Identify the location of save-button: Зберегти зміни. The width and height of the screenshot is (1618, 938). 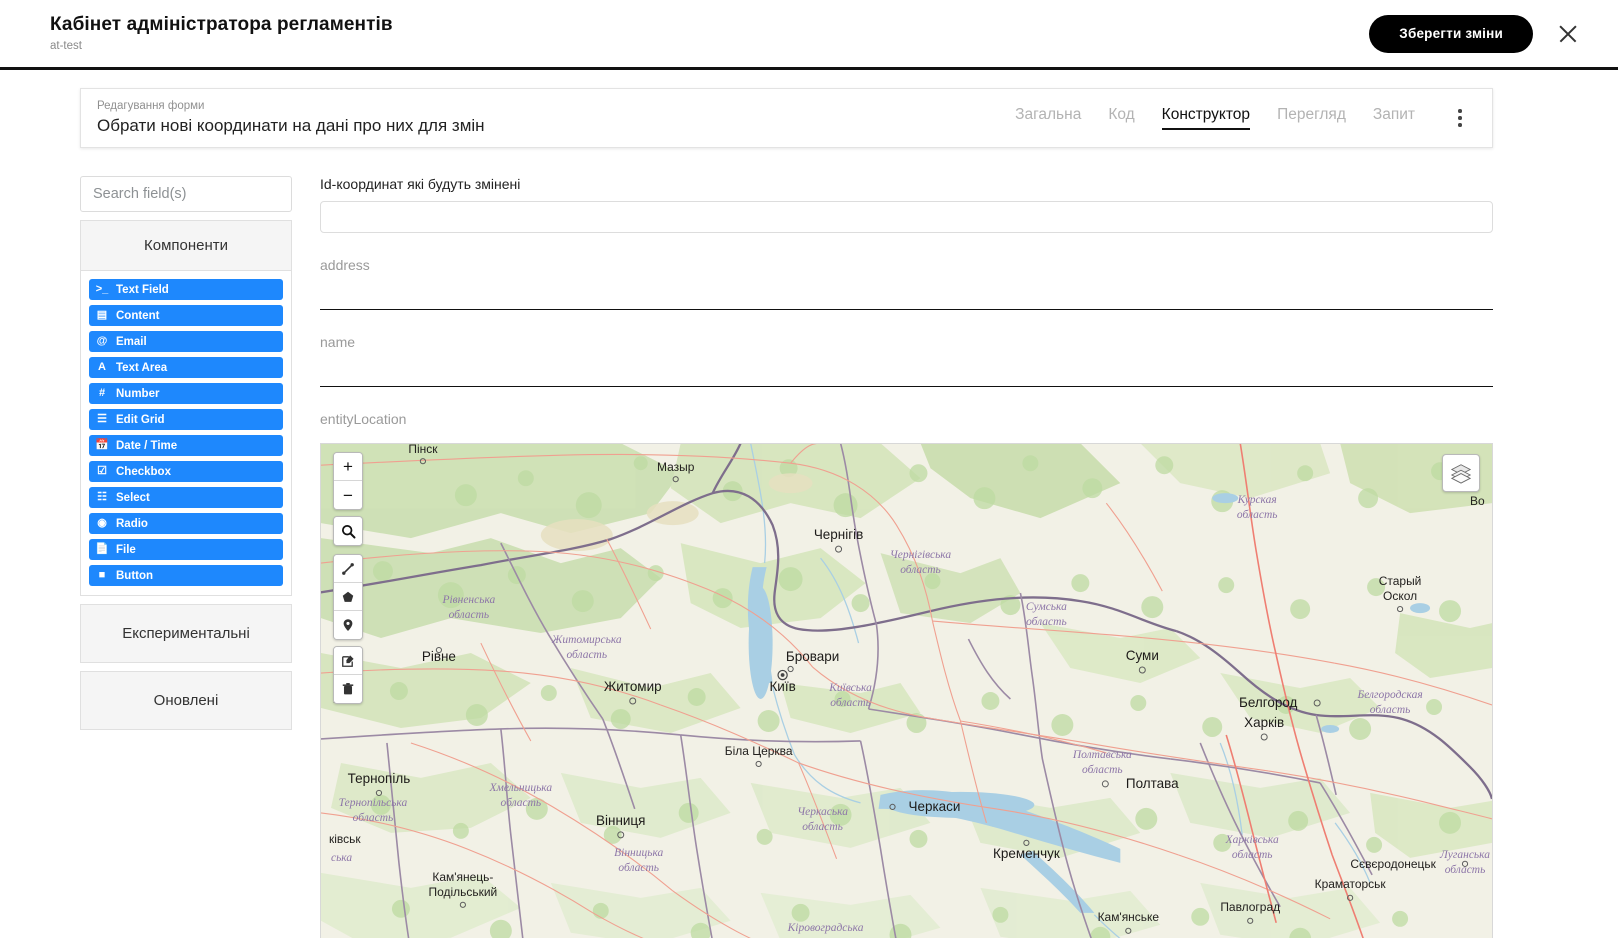
(1451, 33).